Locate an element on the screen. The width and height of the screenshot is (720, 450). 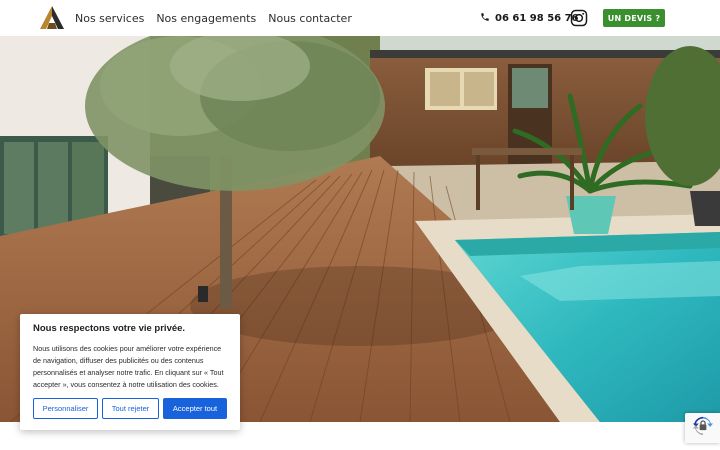
recaptcha-icon is located at coordinates (702, 428).